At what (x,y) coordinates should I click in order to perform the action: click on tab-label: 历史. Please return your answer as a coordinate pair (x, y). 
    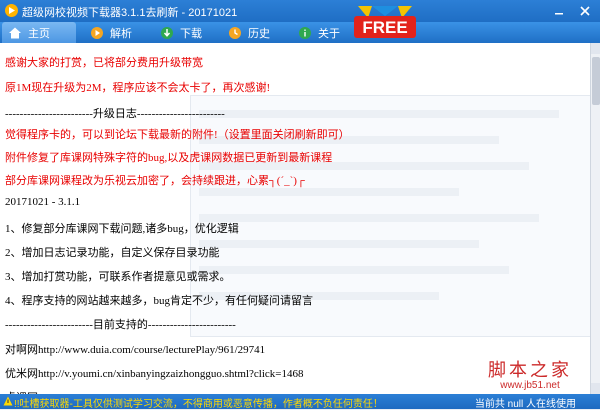
    Looking at the image, I should click on (259, 33).